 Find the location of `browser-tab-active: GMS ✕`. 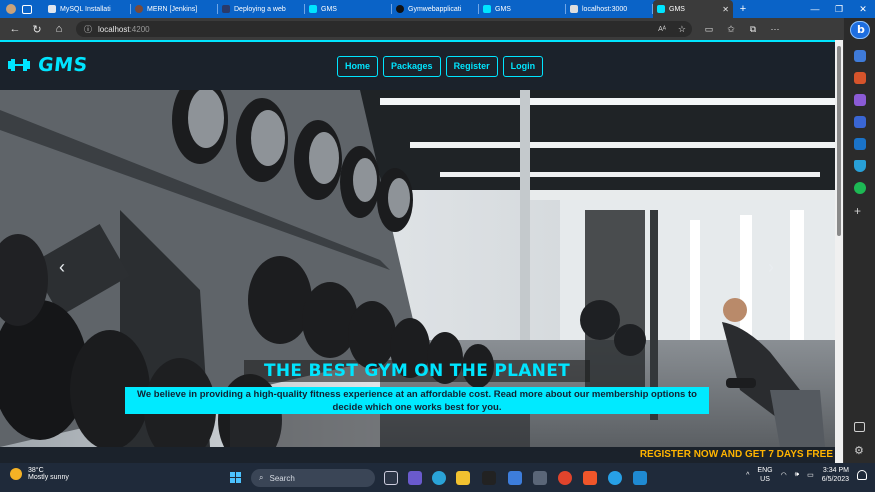

browser-tab-active: GMS ✕ is located at coordinates (693, 9).